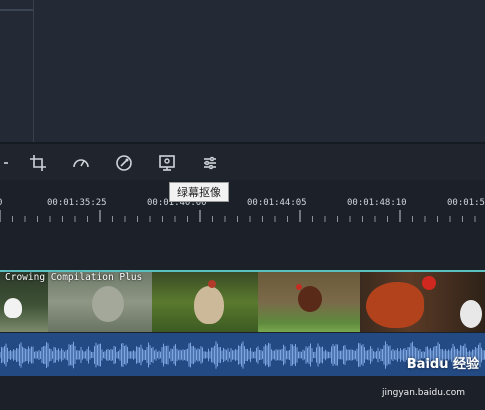  I want to click on ruler-label: 00:01:48:10, so click(377, 203).